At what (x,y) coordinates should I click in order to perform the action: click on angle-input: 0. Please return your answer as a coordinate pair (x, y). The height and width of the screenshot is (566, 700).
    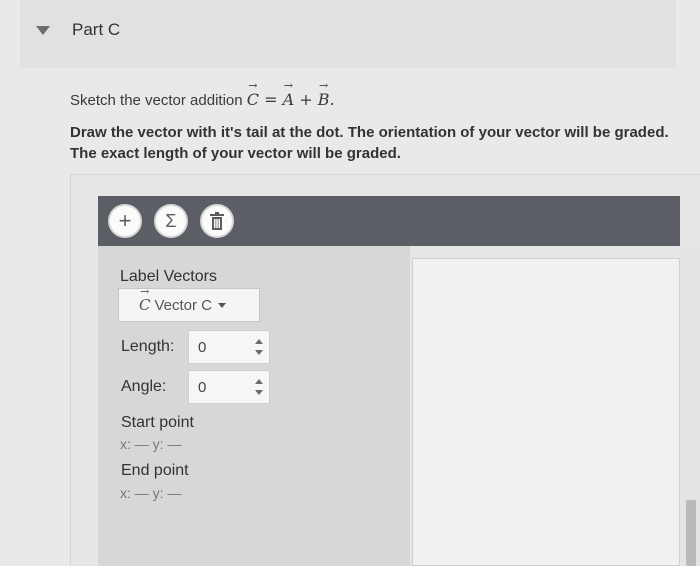
    Looking at the image, I should click on (229, 387).